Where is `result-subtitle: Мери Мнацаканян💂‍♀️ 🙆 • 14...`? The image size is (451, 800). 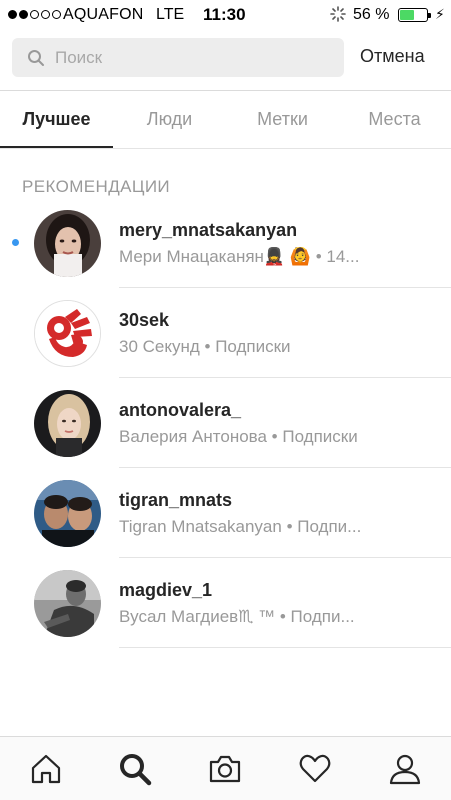 result-subtitle: Мери Мнацаканян💂‍♀️ 🙆 • 14... is located at coordinates (239, 256).